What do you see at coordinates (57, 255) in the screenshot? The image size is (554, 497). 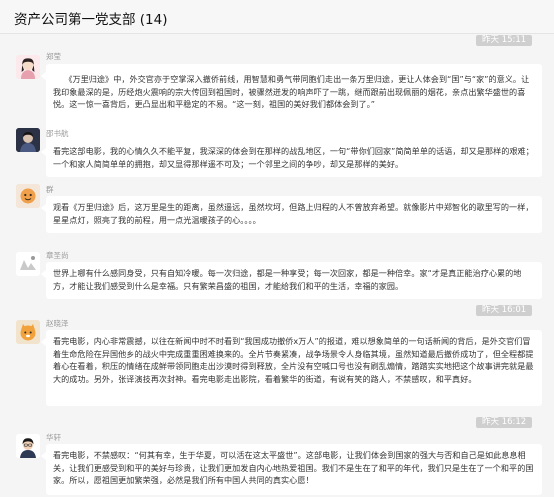 I see `sender-name: 章圣尚` at bounding box center [57, 255].